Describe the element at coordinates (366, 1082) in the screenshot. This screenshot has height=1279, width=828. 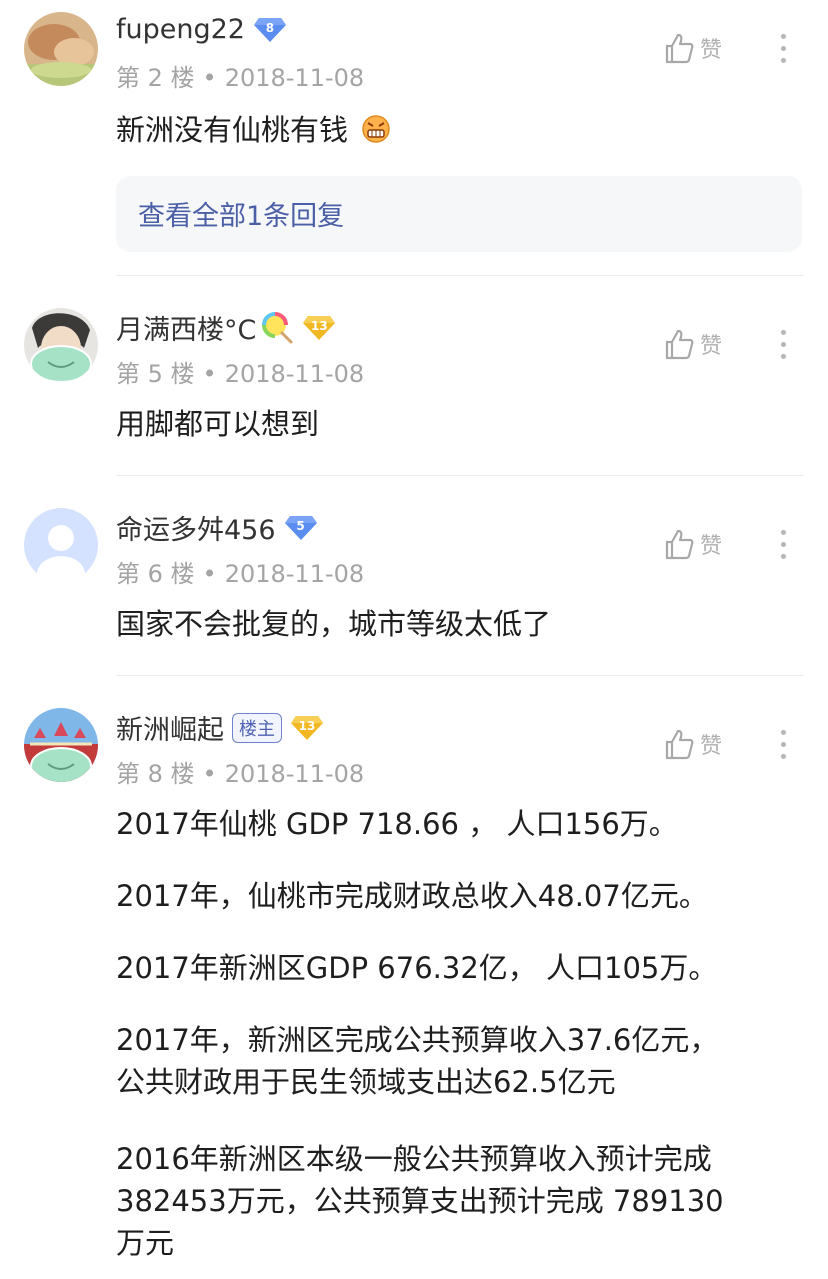
I see `content-paragraph: 公共财政用于民生领域支出达62.5亿元` at that location.